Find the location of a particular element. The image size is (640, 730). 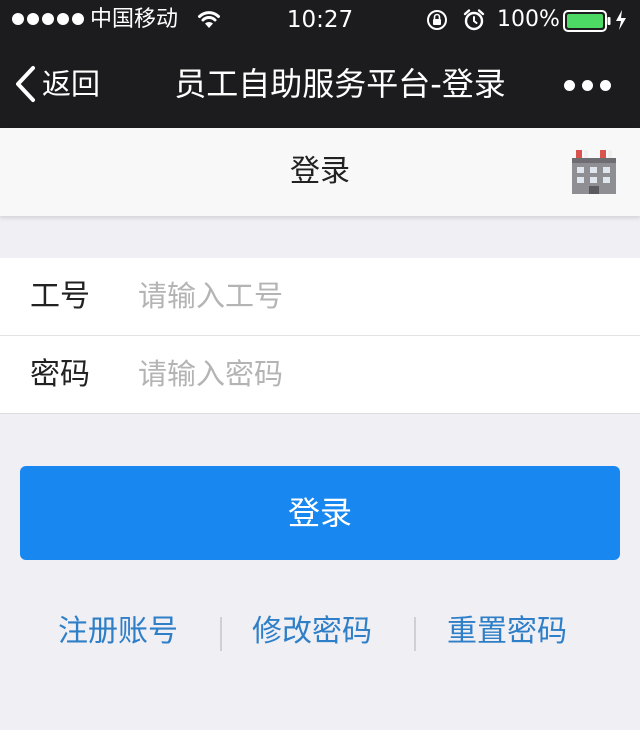

navigation-bar: 返回 员工自助服务平台-登录 is located at coordinates (320, 84).